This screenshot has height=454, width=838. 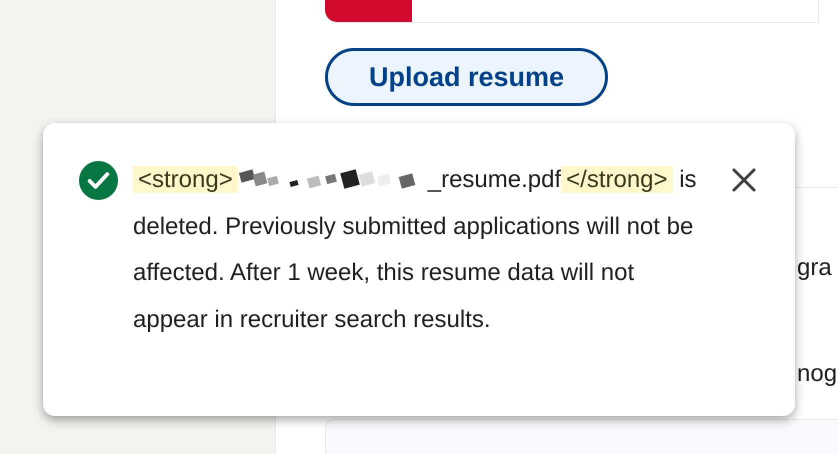 What do you see at coordinates (817, 374) in the screenshot?
I see `partial-text: nog` at bounding box center [817, 374].